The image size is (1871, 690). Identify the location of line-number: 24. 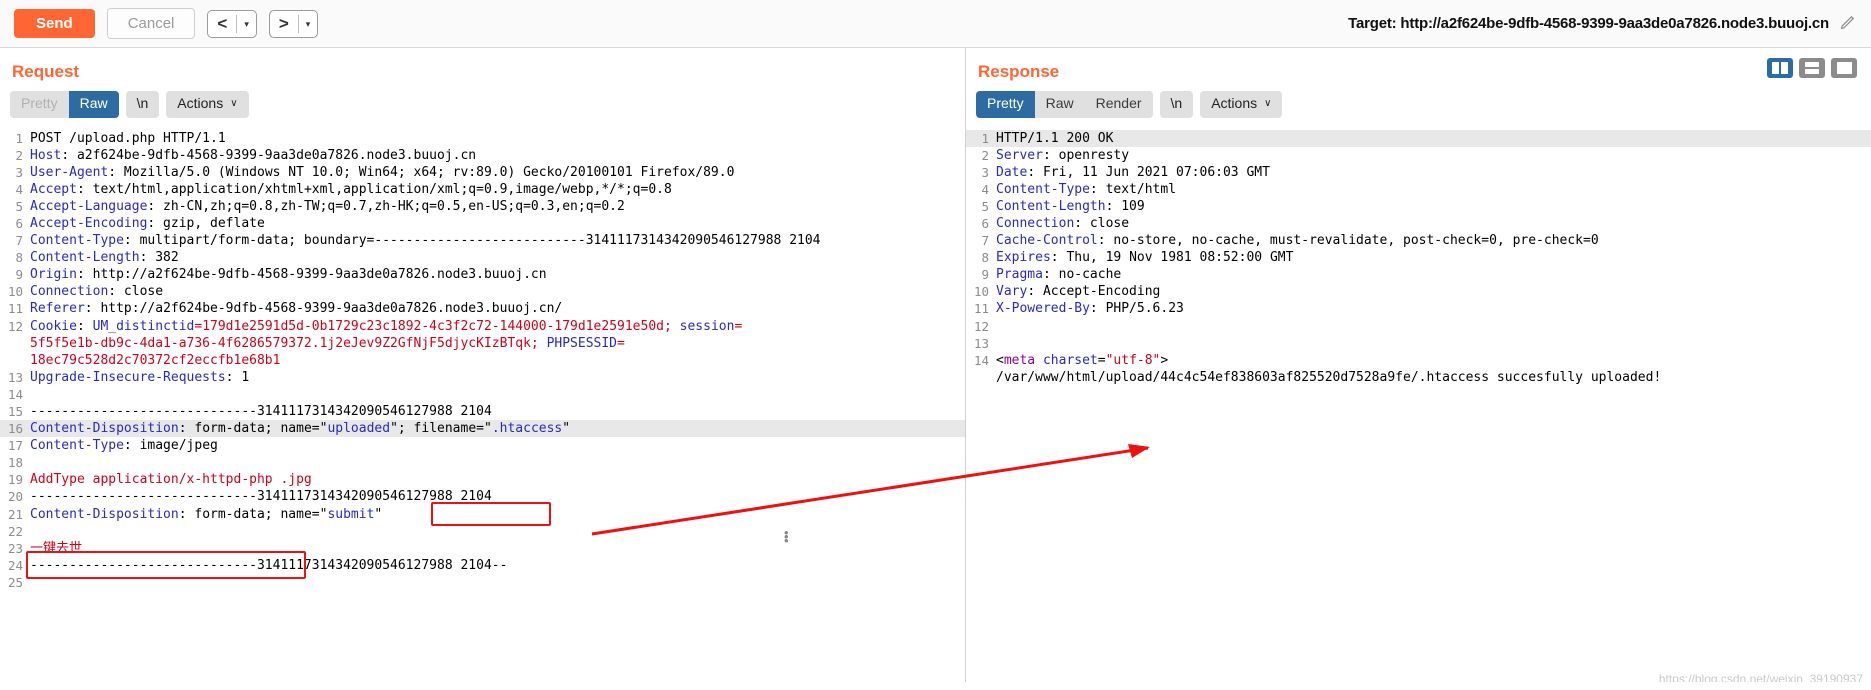
(15, 565).